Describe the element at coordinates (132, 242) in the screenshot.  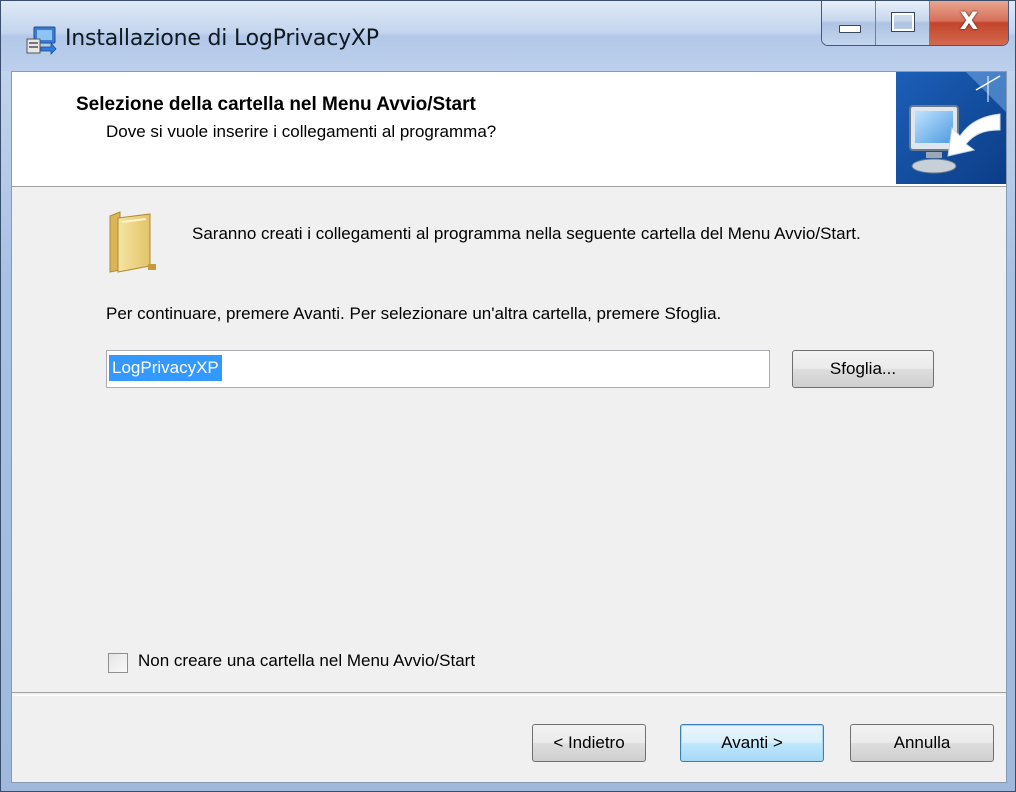
I see `folder-icon` at that location.